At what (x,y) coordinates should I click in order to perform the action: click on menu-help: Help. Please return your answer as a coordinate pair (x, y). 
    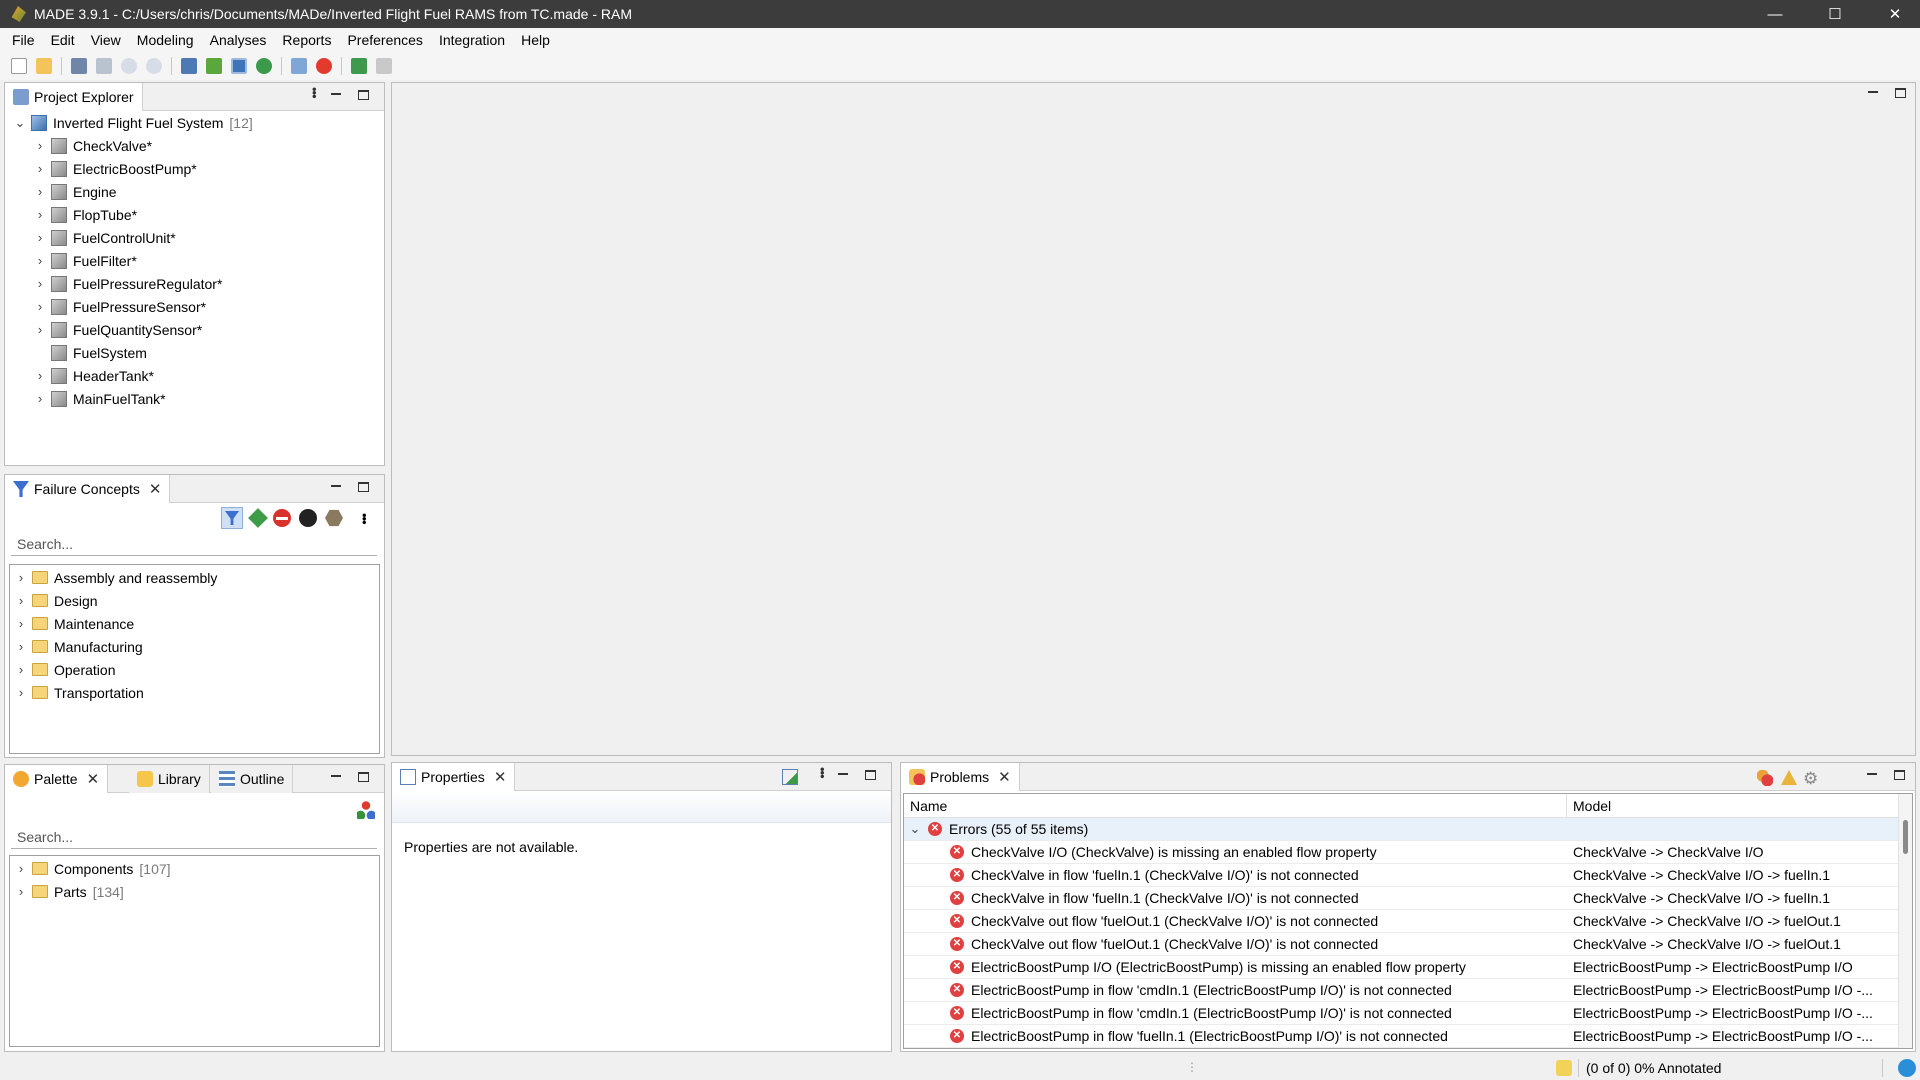
    Looking at the image, I should click on (535, 40).